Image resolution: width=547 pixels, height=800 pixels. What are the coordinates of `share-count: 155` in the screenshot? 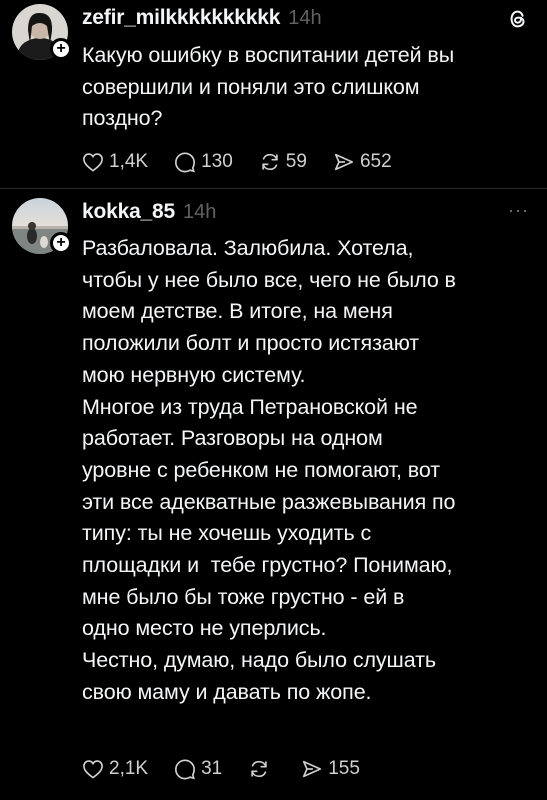 It's located at (344, 768).